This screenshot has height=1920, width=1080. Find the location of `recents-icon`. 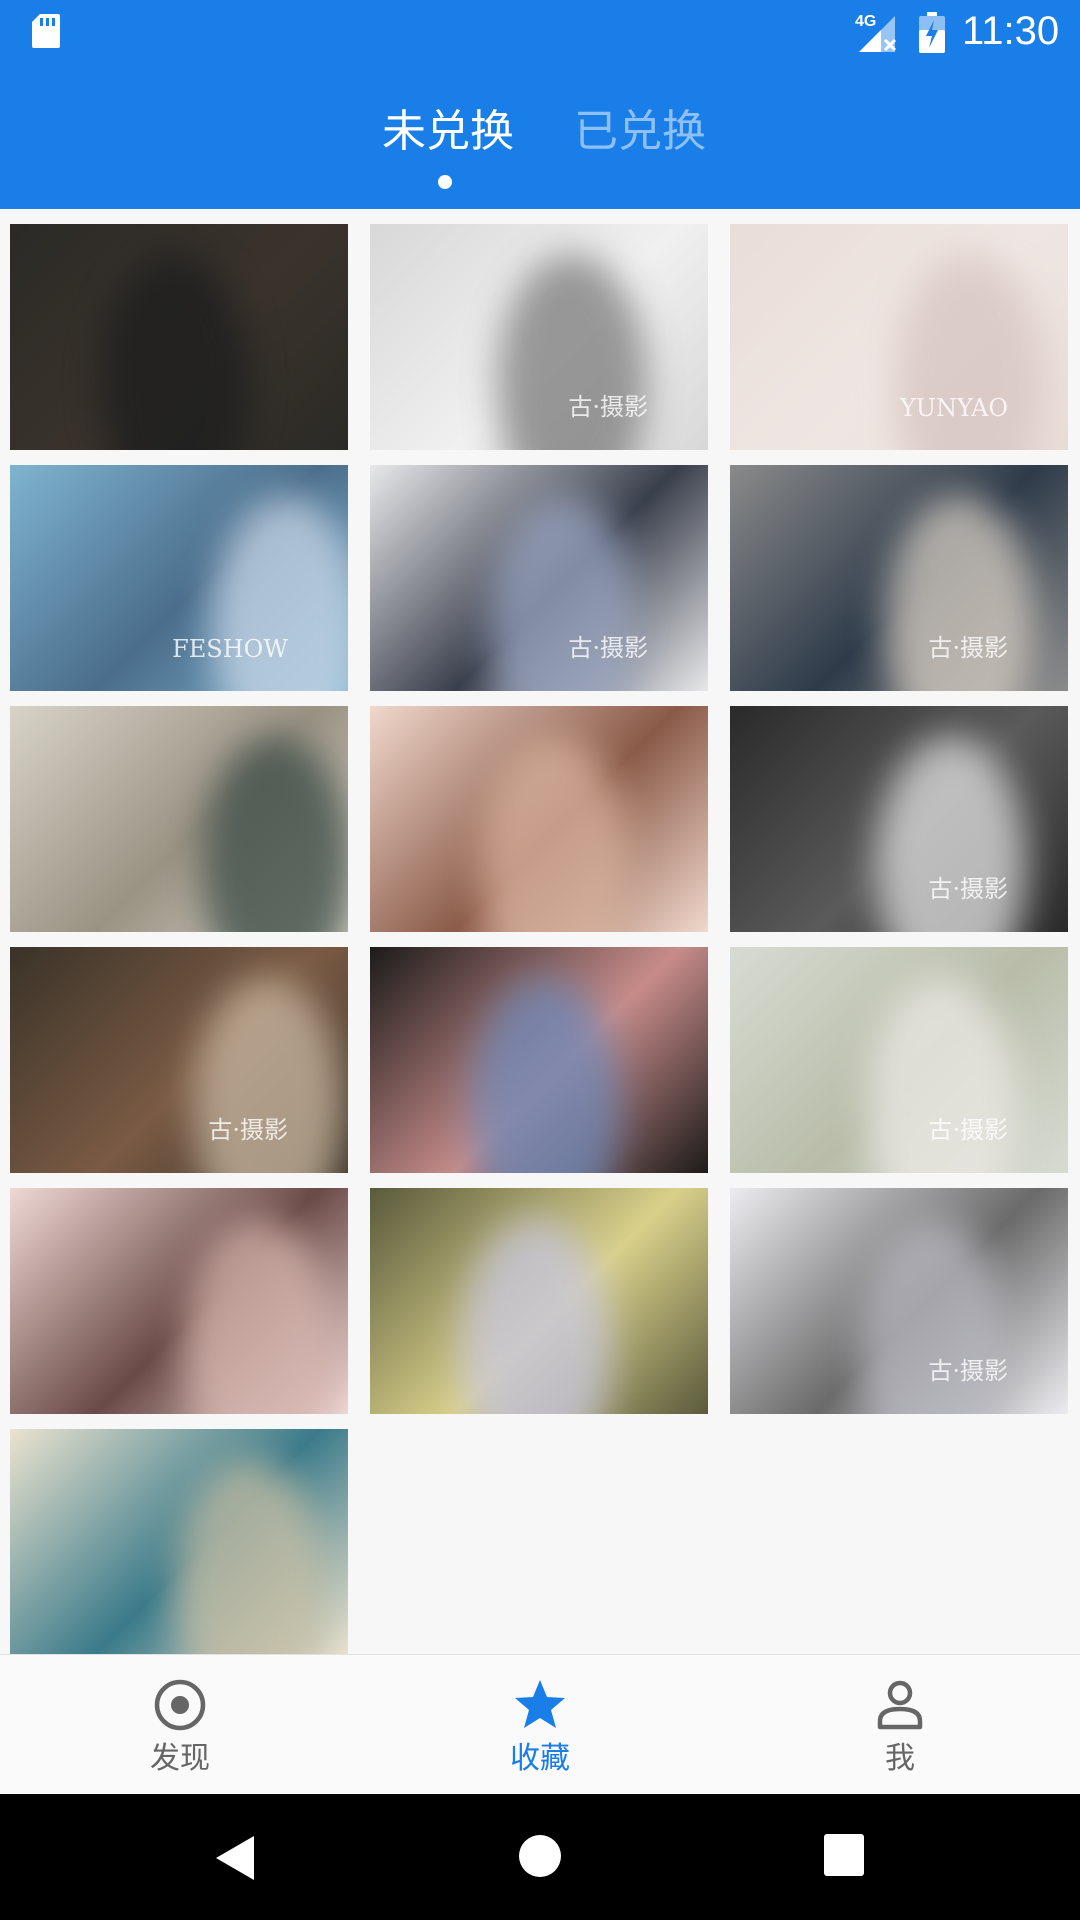

recents-icon is located at coordinates (844, 1855).